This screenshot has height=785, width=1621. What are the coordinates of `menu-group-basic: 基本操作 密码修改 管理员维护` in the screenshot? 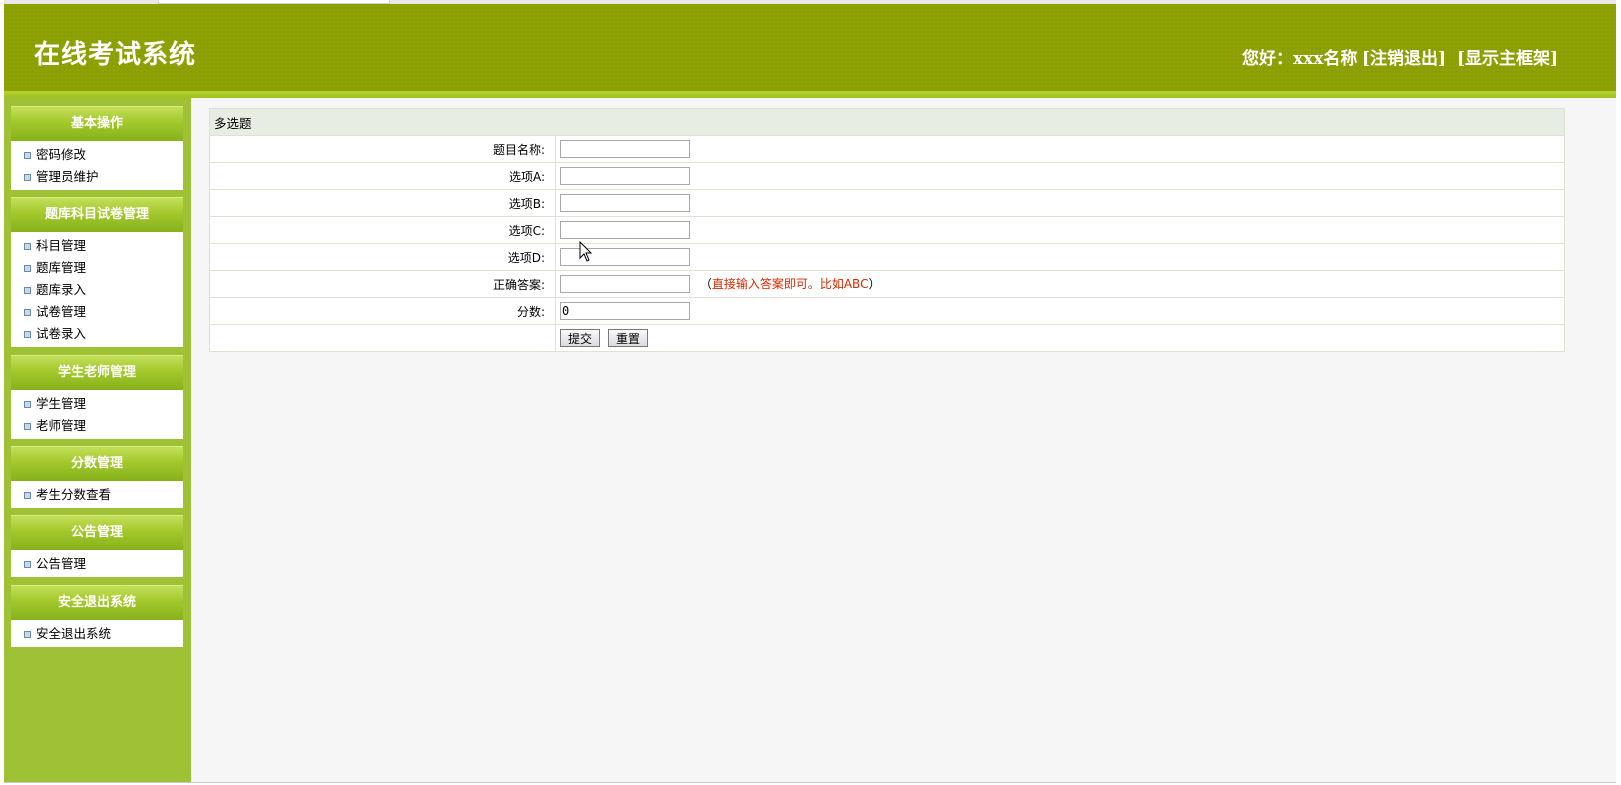 It's located at (97, 148).